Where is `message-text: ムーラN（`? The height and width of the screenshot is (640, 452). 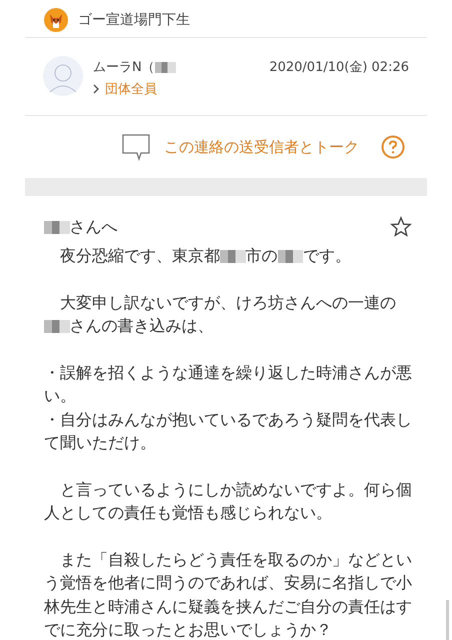 message-text: ムーラN（ is located at coordinates (124, 67).